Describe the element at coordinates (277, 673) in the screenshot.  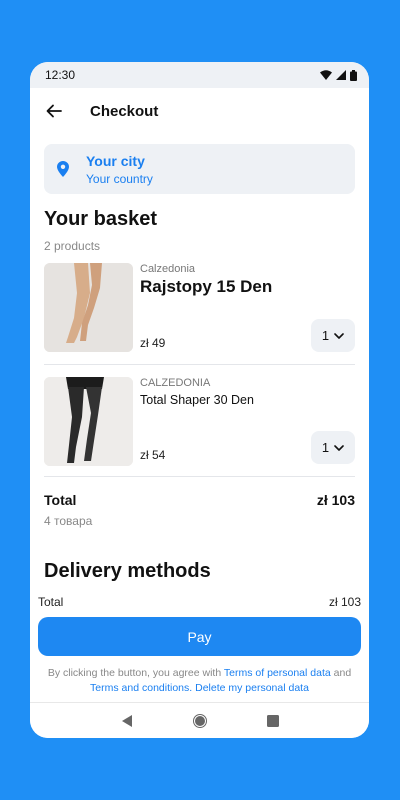
I see `terms-personal-data-link: Terms of personal data` at that location.